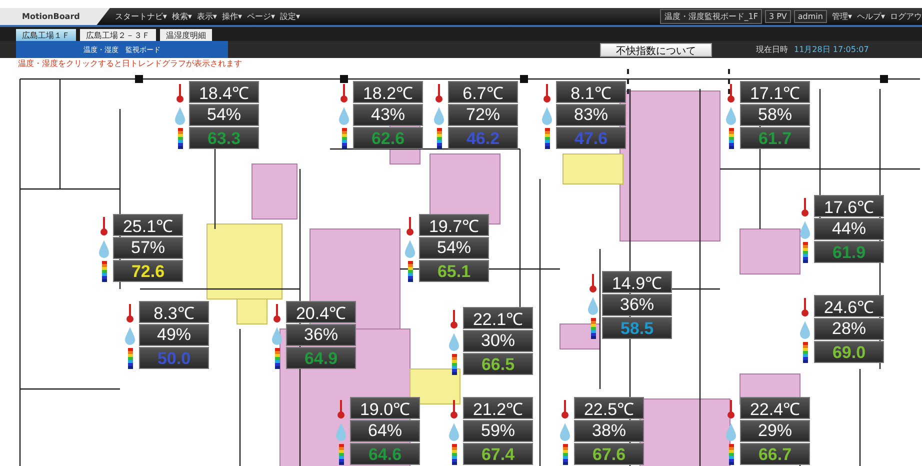  Describe the element at coordinates (637, 328) in the screenshot. I see `discomfort-index: 58.5` at that location.